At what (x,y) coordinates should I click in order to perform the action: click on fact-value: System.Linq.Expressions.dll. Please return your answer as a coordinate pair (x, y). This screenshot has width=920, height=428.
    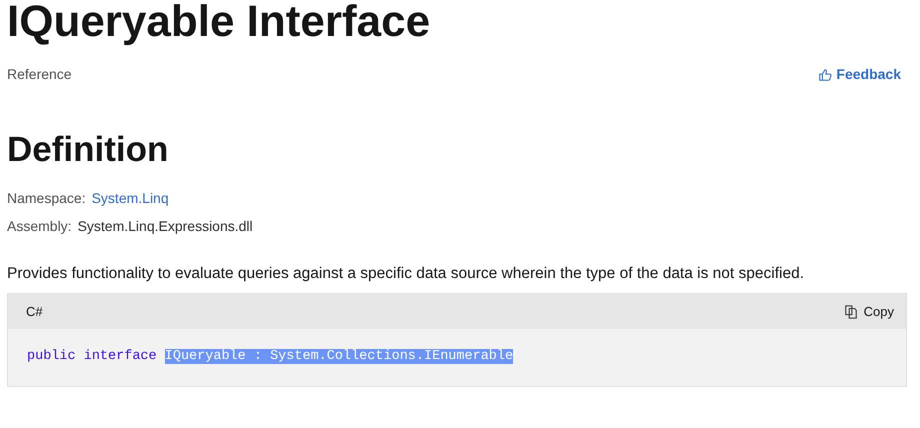
    Looking at the image, I should click on (165, 226).